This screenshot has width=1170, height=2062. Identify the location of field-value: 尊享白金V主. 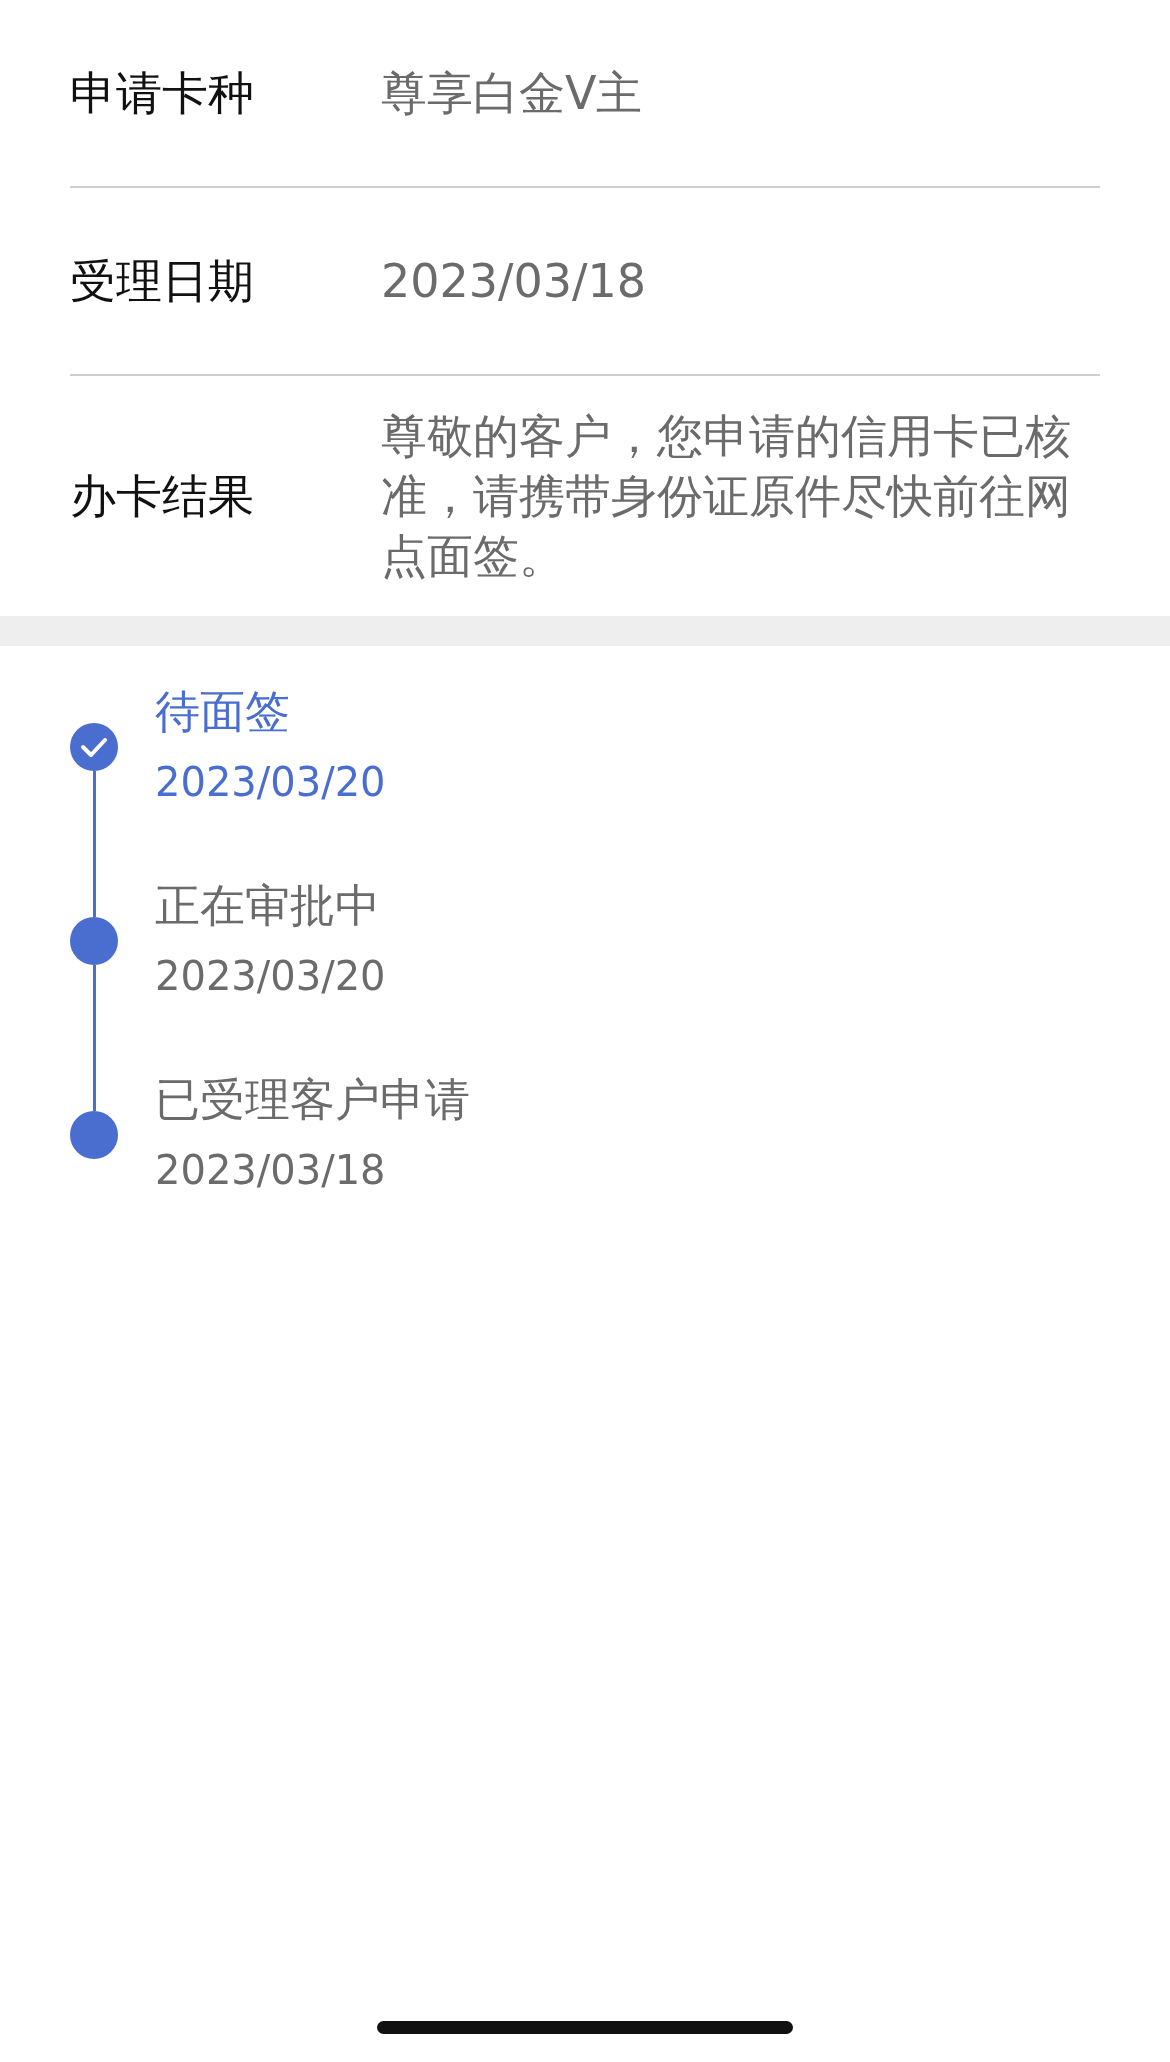
(512, 93).